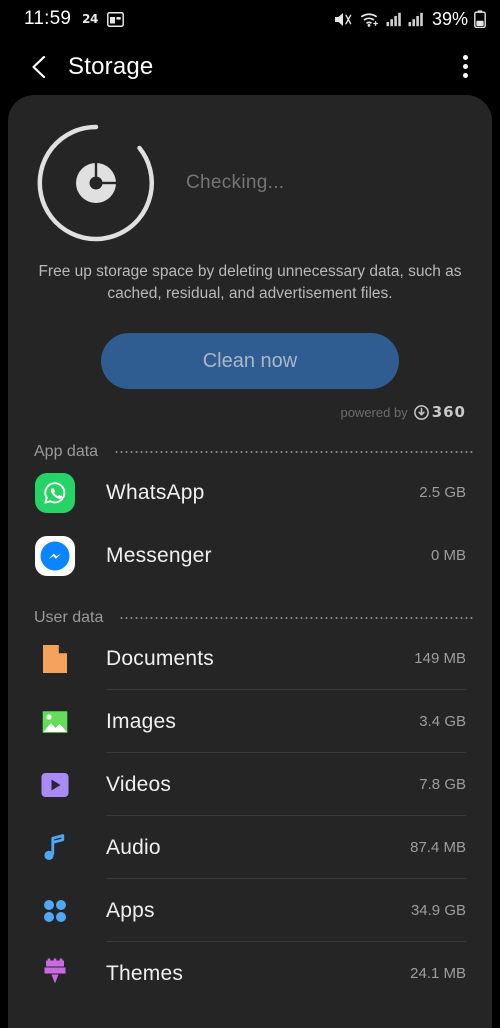 This screenshot has width=500, height=1028. Describe the element at coordinates (448, 412) in the screenshot. I see `brand-360-label: 360` at that location.